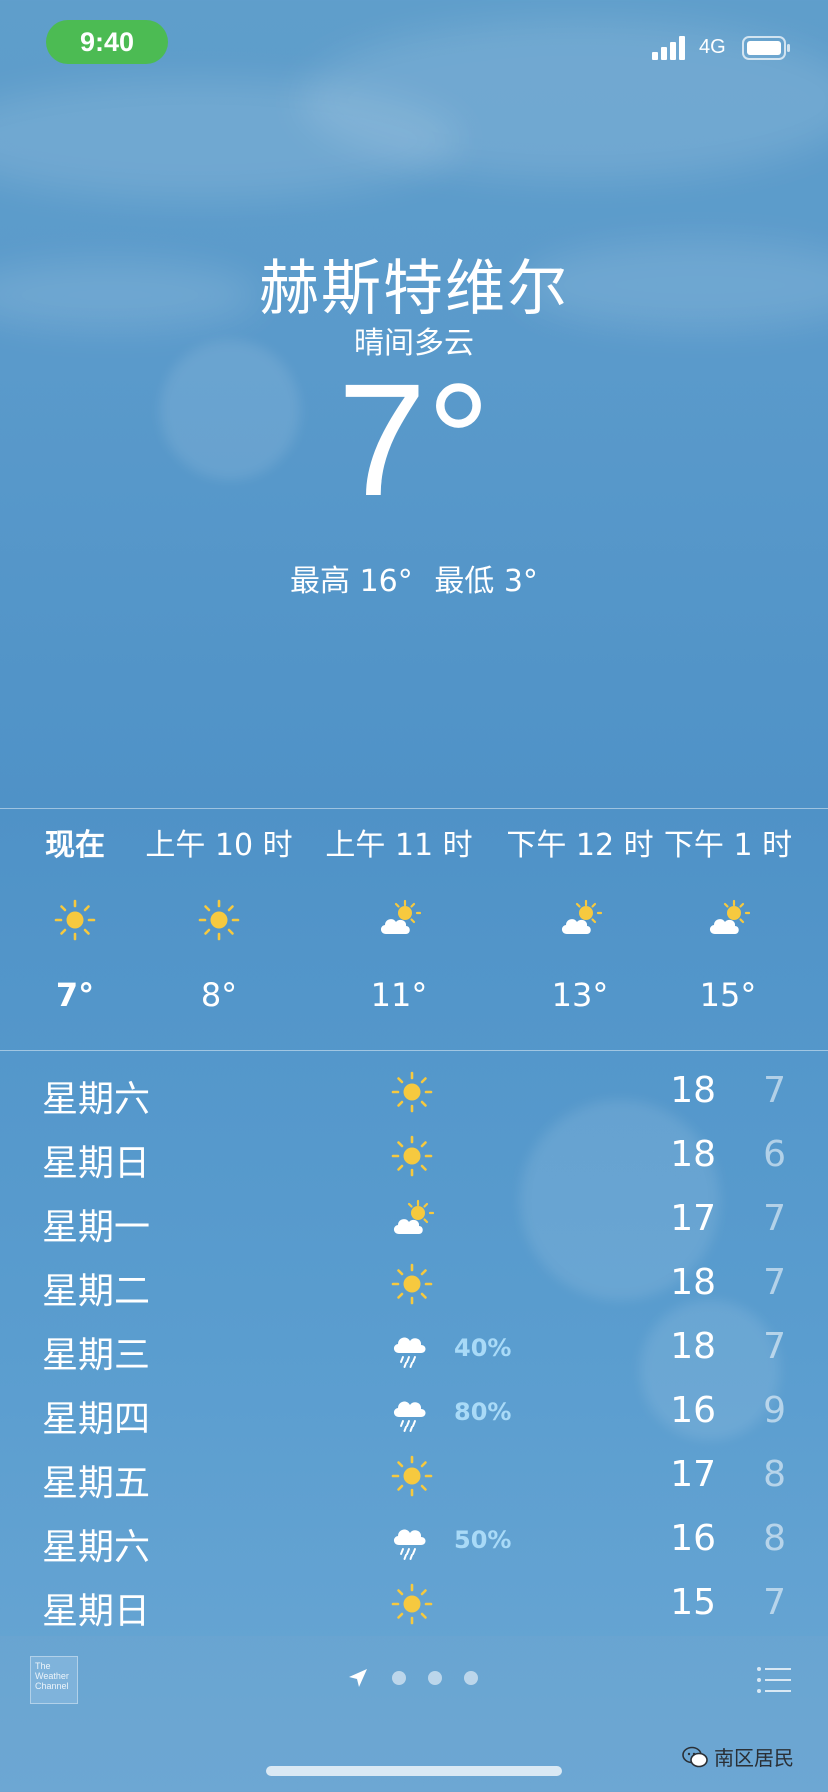 This screenshot has width=828, height=1792. I want to click on wechat-icon, so click(695, 1756).